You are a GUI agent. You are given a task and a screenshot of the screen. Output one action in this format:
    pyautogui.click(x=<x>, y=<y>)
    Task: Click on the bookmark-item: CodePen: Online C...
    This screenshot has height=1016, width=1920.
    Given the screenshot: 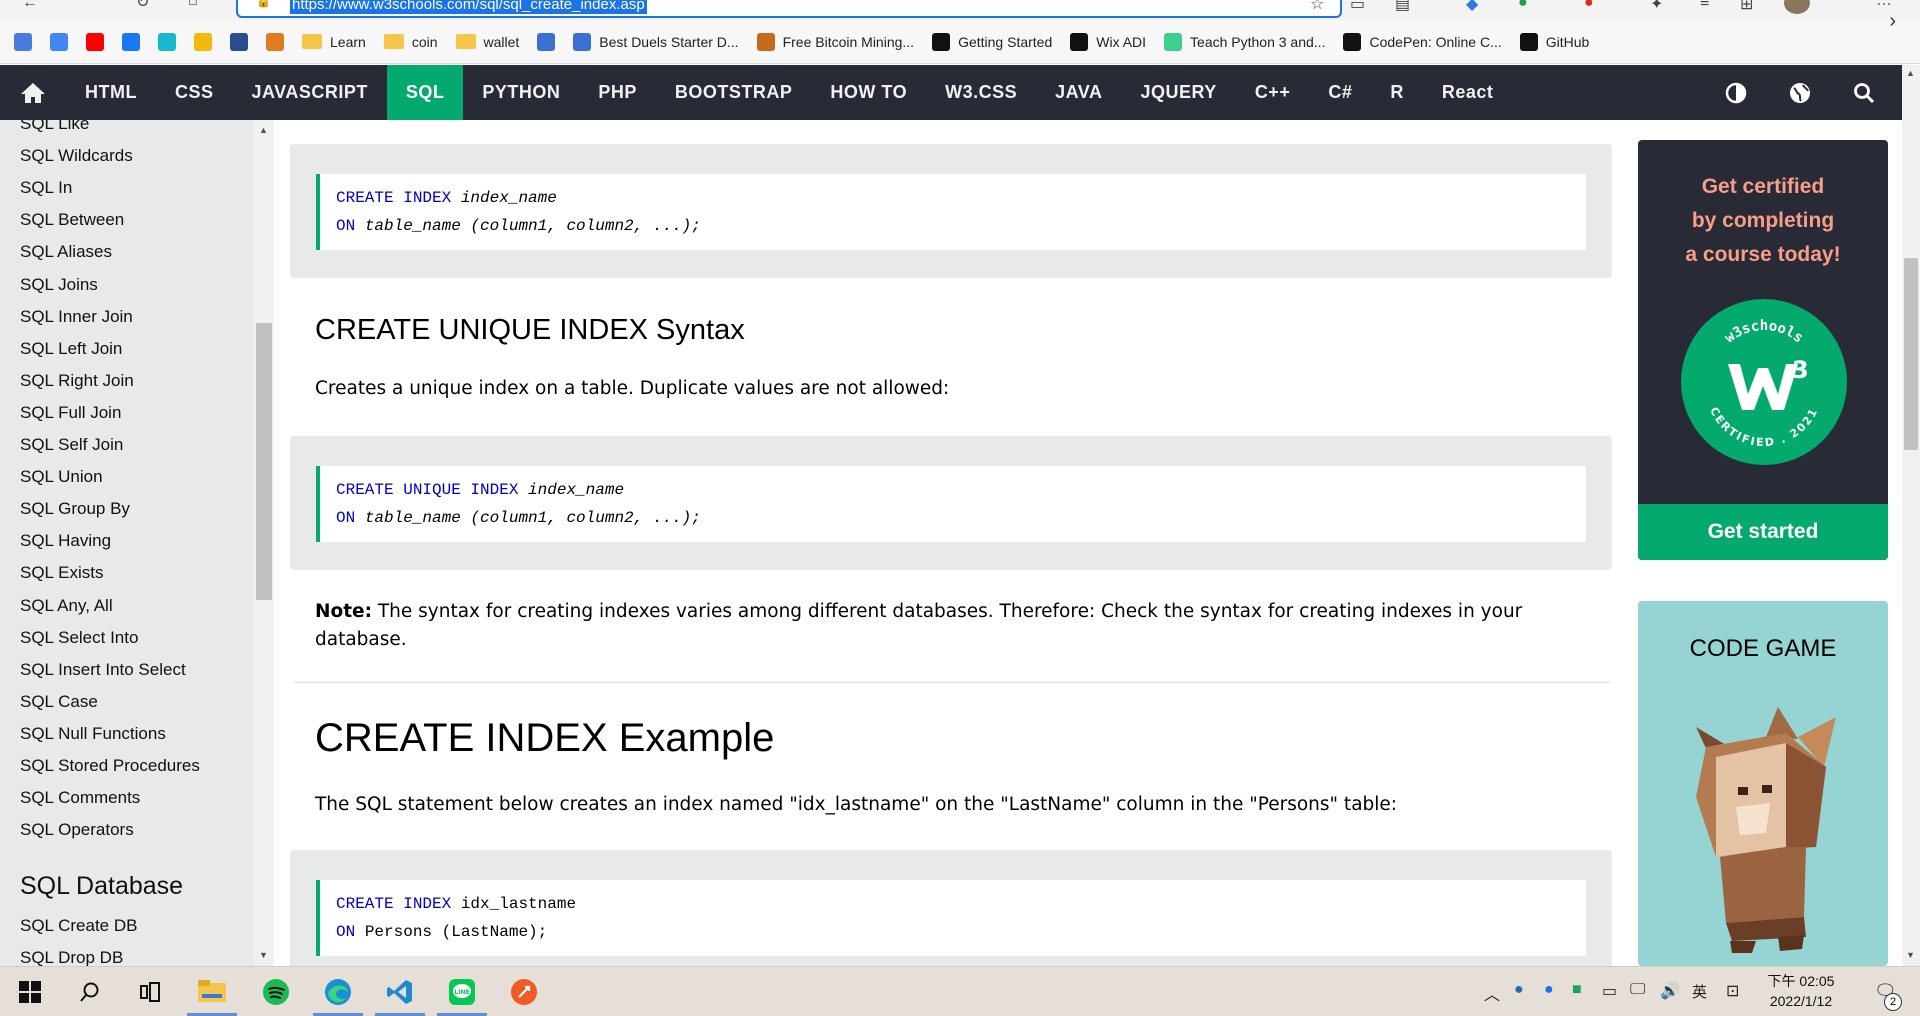 What is the action you would take?
    pyautogui.click(x=1422, y=41)
    